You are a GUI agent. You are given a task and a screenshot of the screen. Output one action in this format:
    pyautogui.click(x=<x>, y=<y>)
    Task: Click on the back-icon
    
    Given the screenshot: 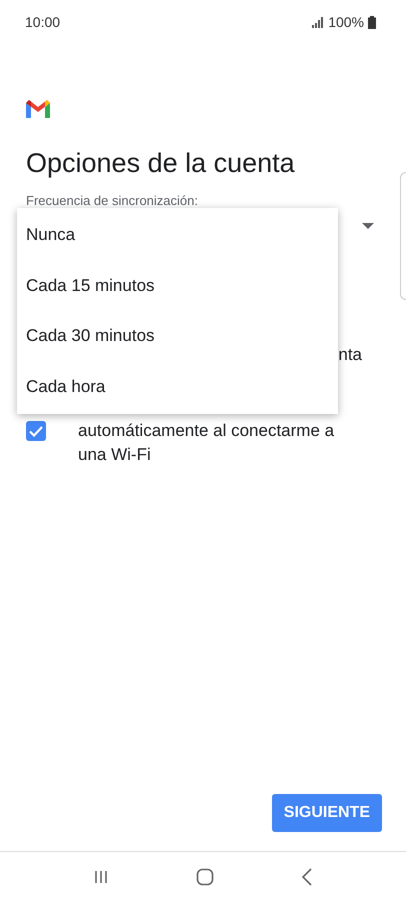 What is the action you would take?
    pyautogui.click(x=306, y=877)
    